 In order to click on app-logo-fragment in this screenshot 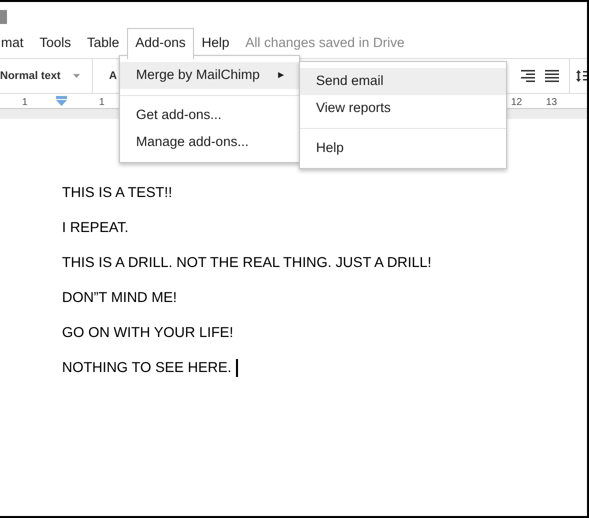, I will do `click(3, 17)`.